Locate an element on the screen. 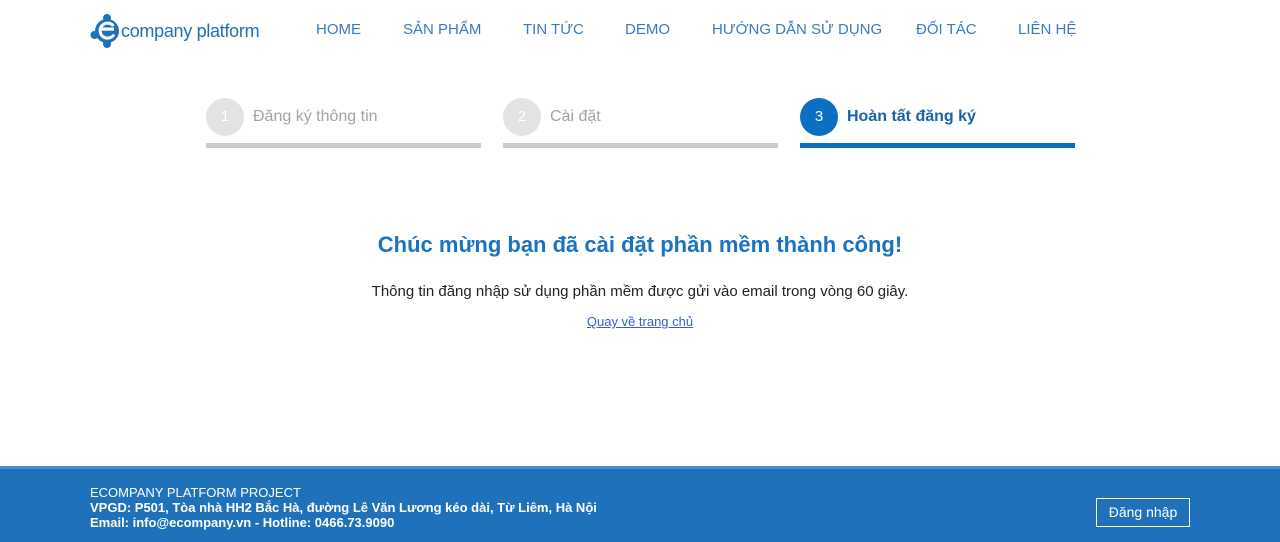 The height and width of the screenshot is (542, 1280). step-number: 2 is located at coordinates (522, 117).